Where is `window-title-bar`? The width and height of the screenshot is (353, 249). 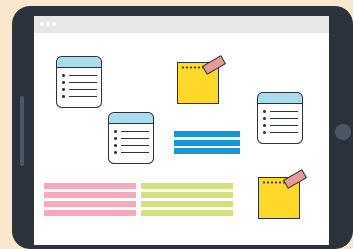
window-title-bar is located at coordinates (181, 24).